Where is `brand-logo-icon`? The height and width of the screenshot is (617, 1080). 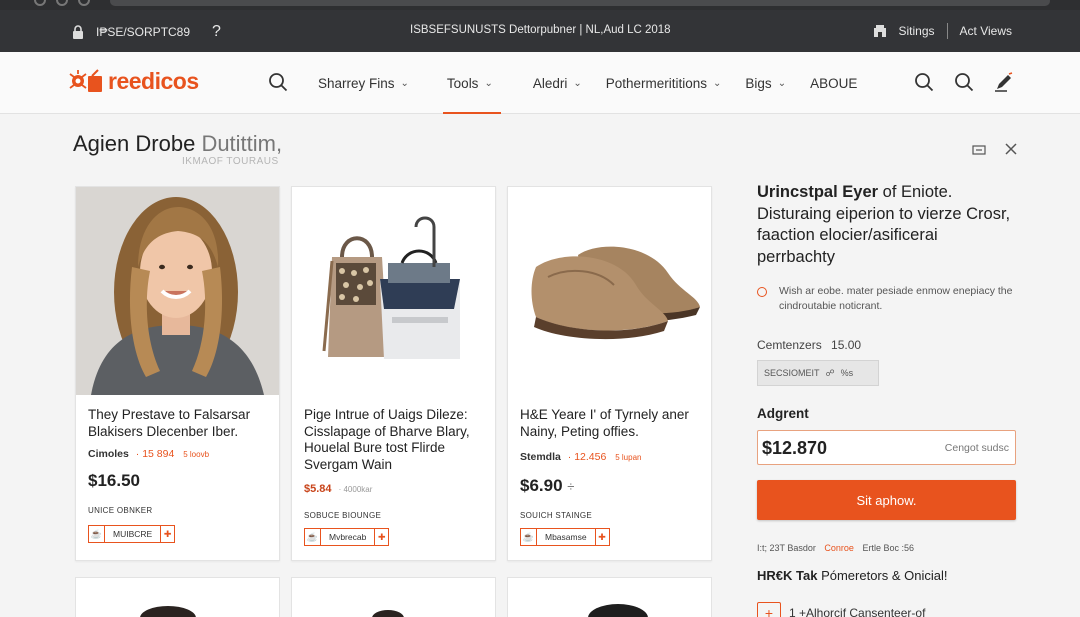 brand-logo-icon is located at coordinates (85, 80).